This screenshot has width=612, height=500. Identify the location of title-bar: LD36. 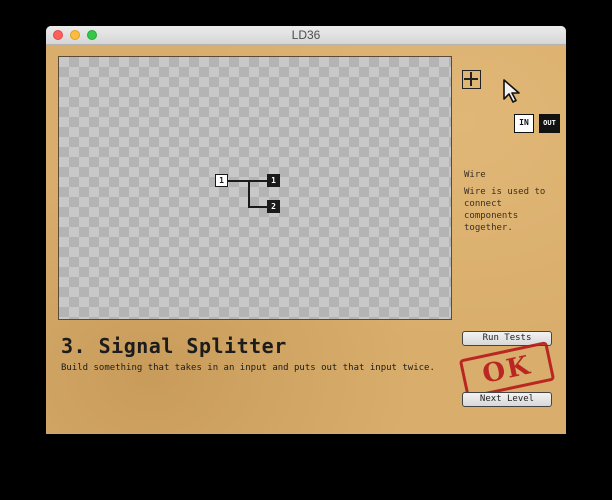
(306, 35).